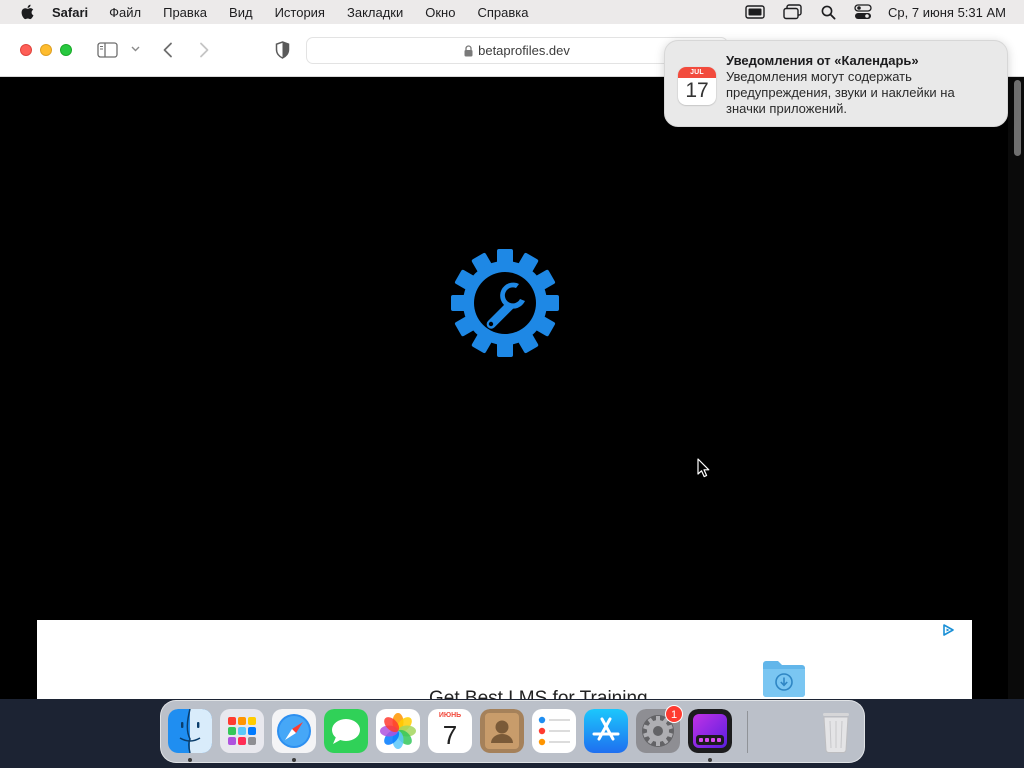 The width and height of the screenshot is (1024, 768). Describe the element at coordinates (294, 760) in the screenshot. I see `safari-running-indicator` at that location.